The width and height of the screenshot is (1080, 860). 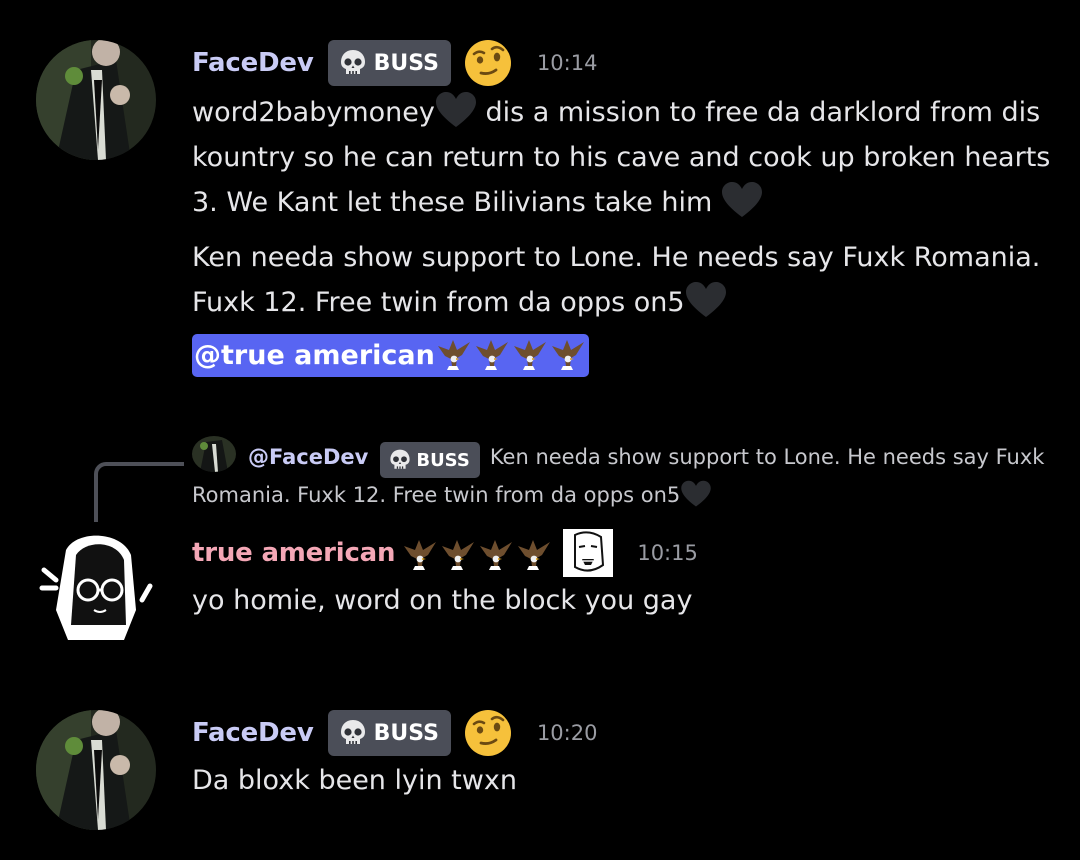 What do you see at coordinates (567, 733) in the screenshot?
I see `timestamp: 10:20` at bounding box center [567, 733].